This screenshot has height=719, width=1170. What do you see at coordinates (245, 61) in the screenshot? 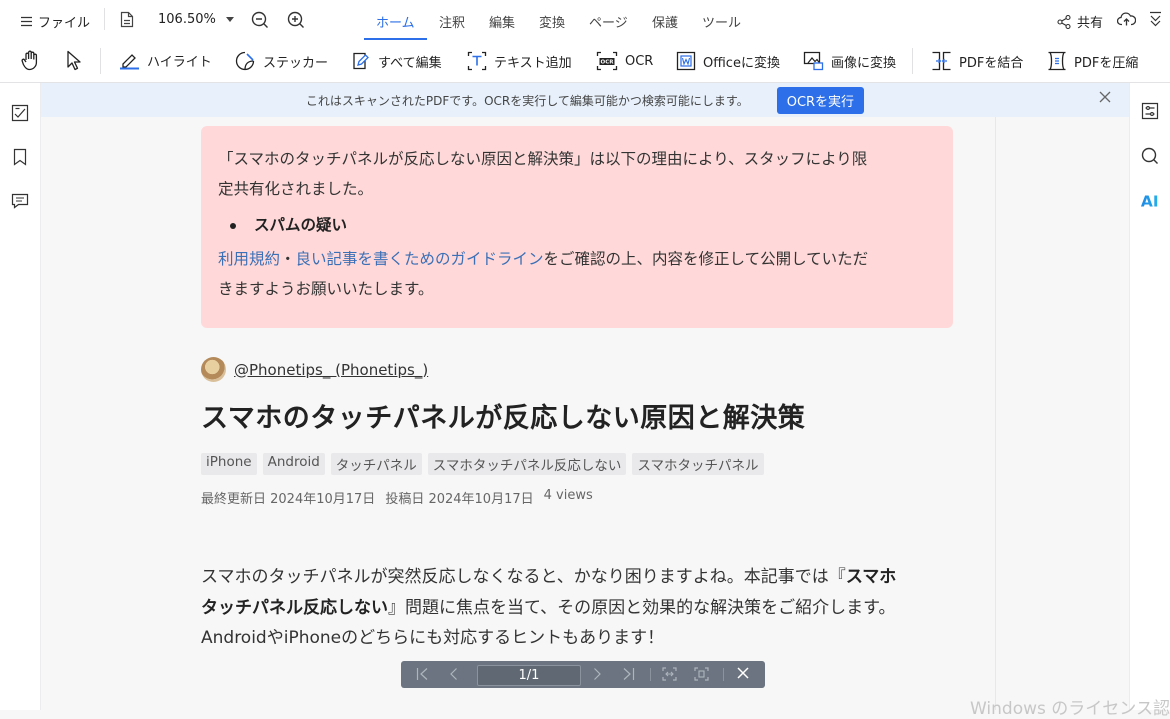
I see `sticker-icon` at bounding box center [245, 61].